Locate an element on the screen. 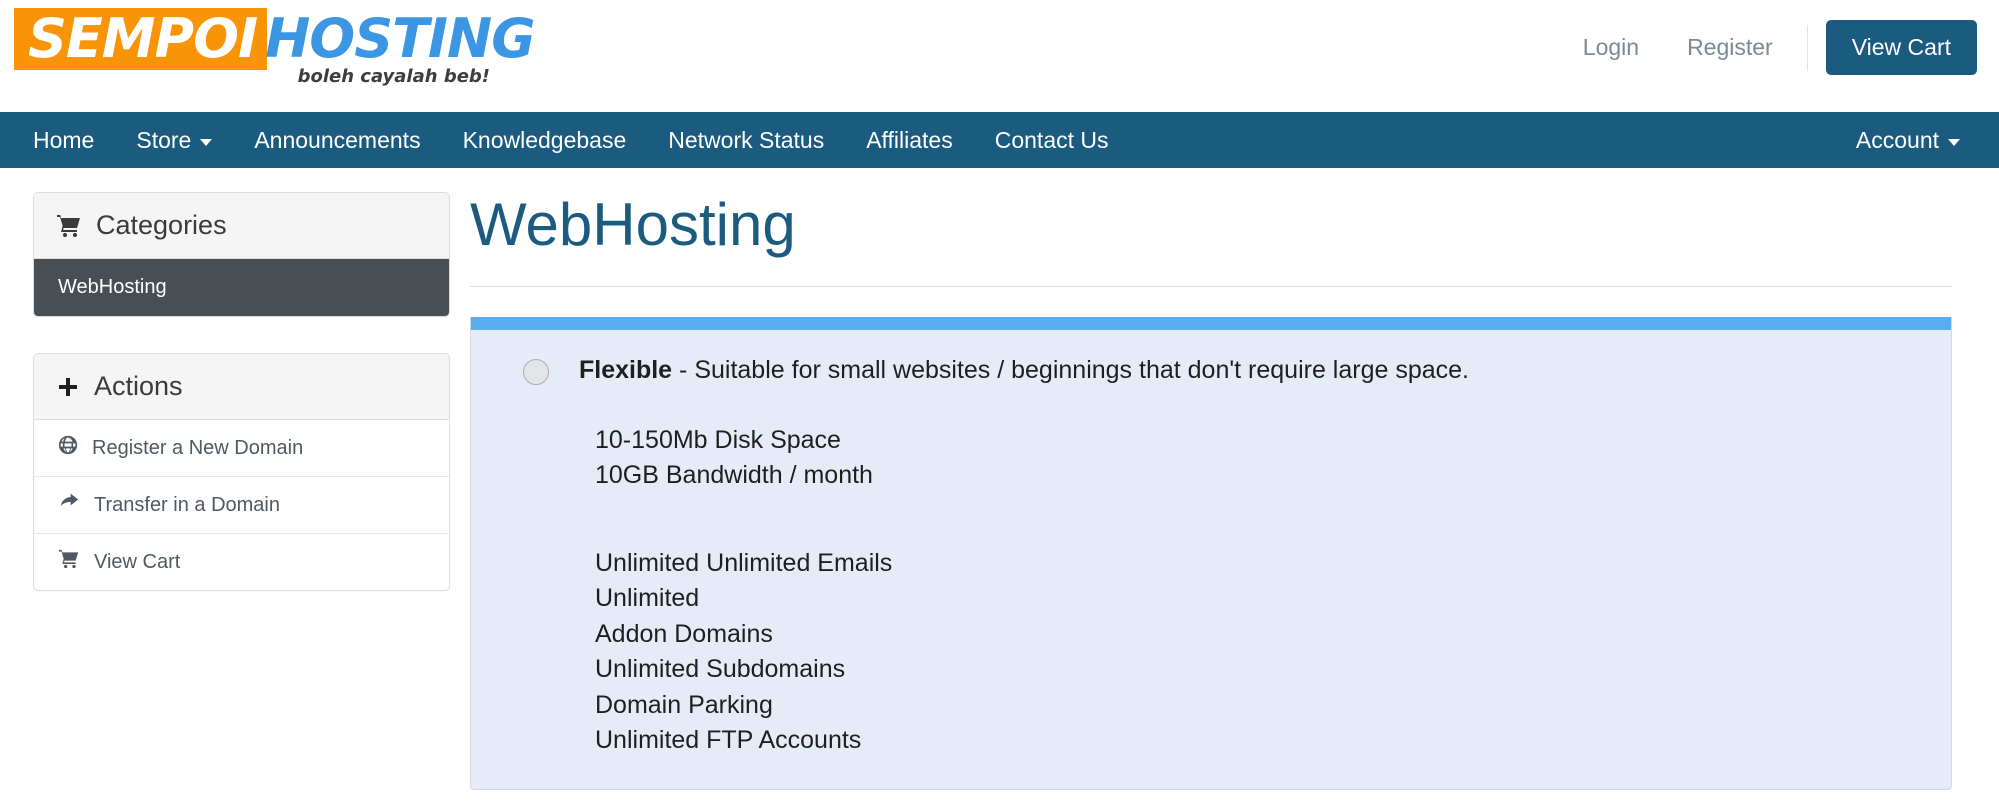 The height and width of the screenshot is (812, 1999). product-select-radio is located at coordinates (536, 372).